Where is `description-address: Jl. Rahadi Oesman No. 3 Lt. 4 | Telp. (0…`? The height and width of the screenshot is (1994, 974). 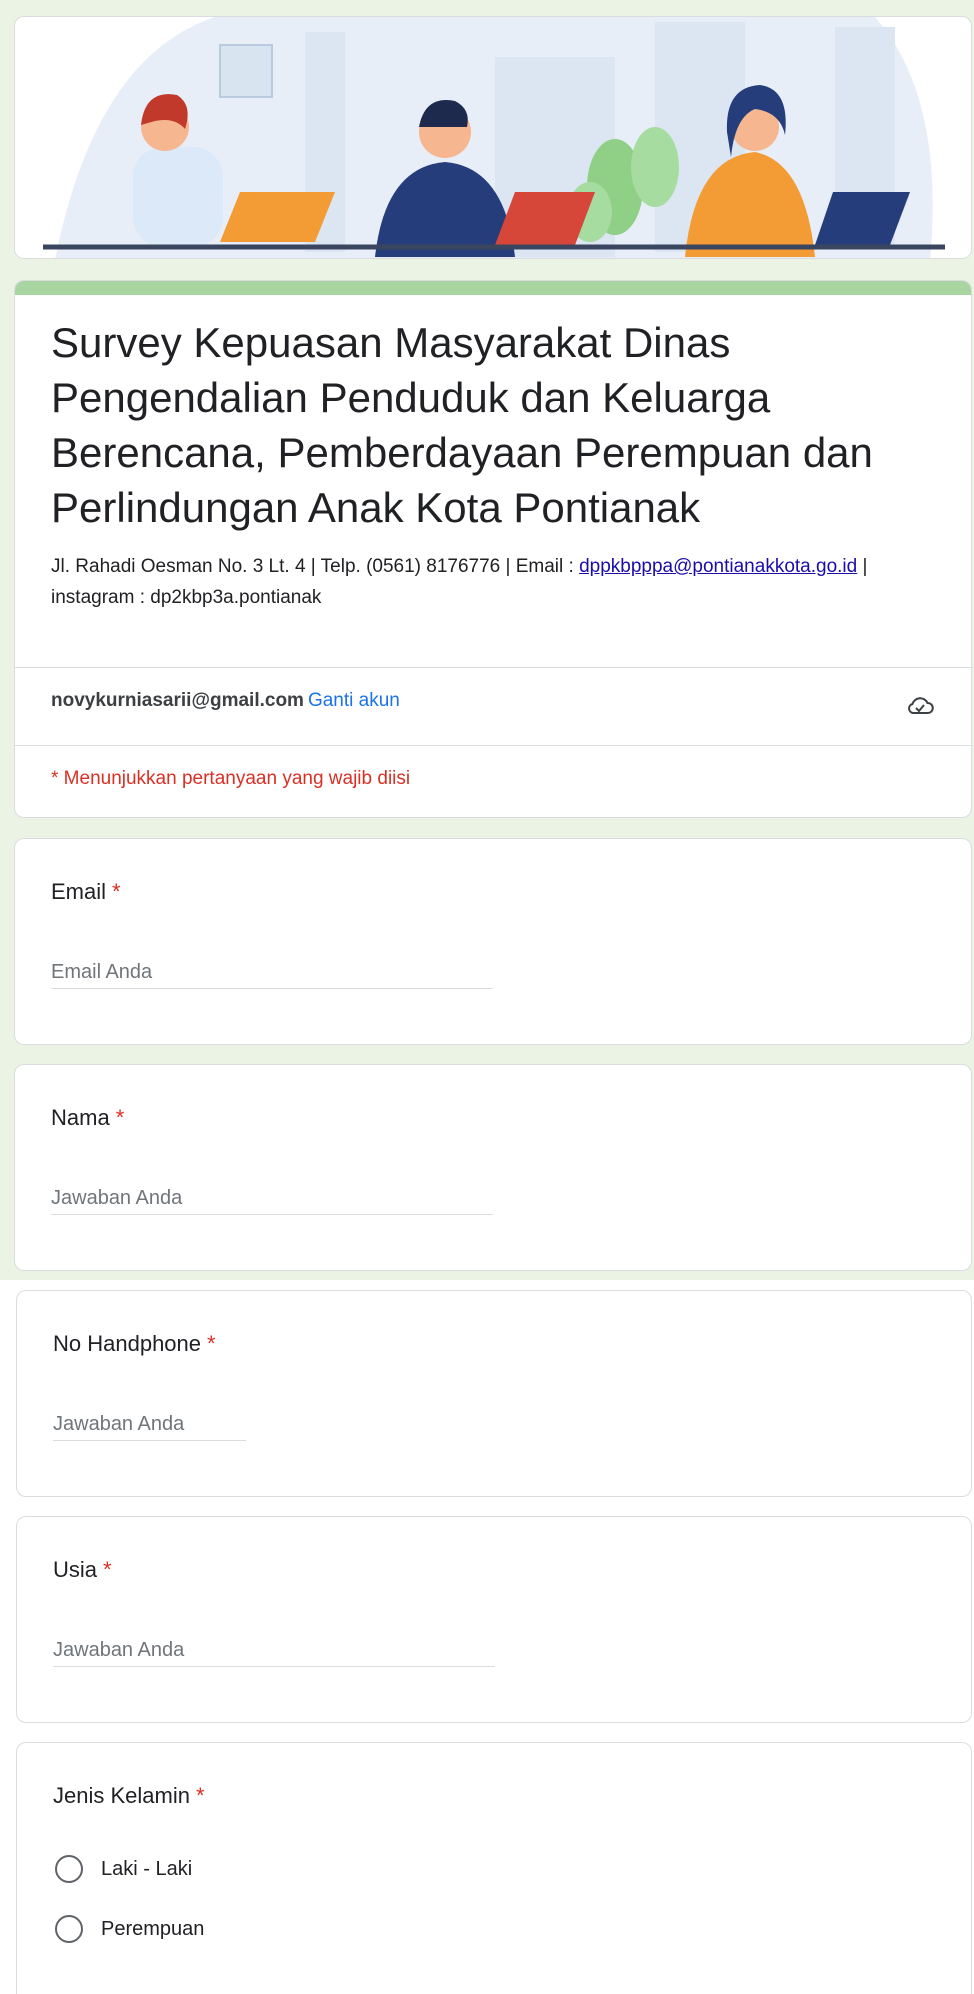
description-address: Jl. Rahadi Oesman No. 3 Lt. 4 | Telp. (0… is located at coordinates (315, 566).